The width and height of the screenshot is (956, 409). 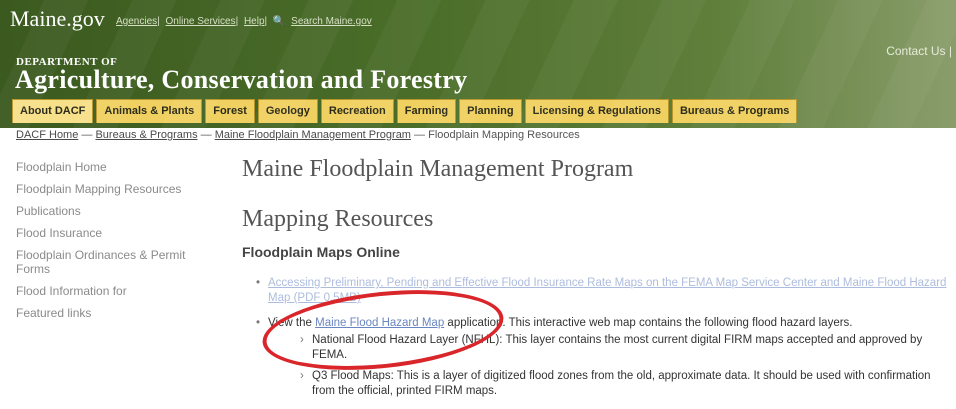 I want to click on maine-gov-logo: Maine.gov, so click(x=57, y=19).